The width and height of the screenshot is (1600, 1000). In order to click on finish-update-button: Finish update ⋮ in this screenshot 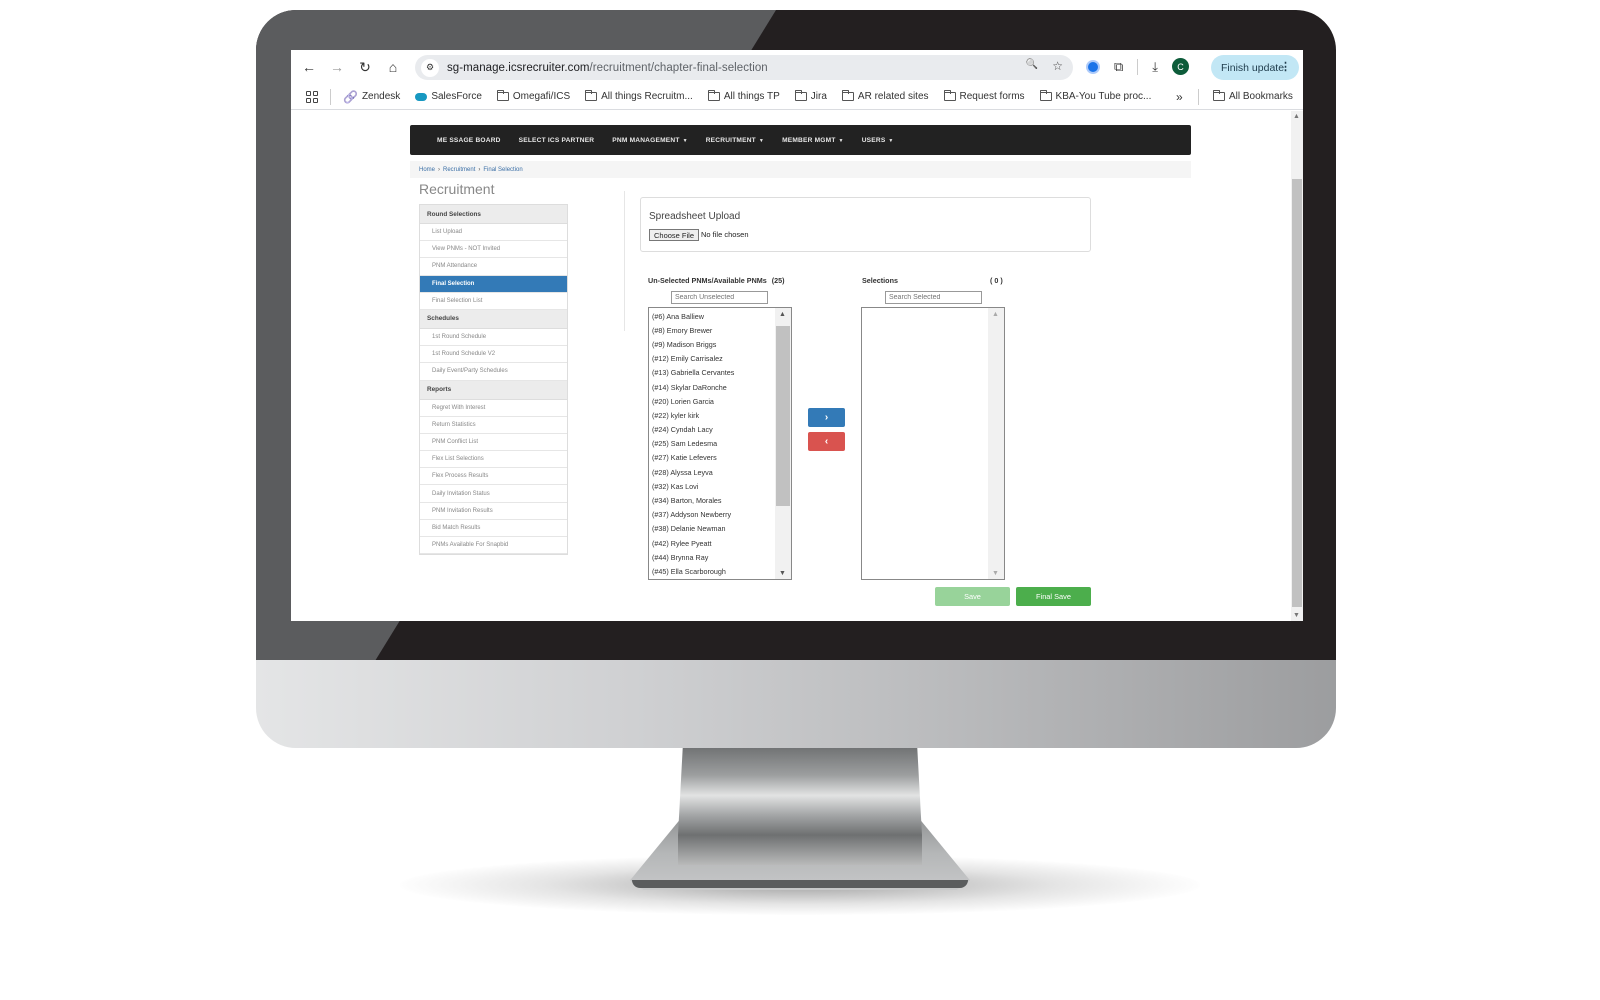, I will do `click(1255, 67)`.